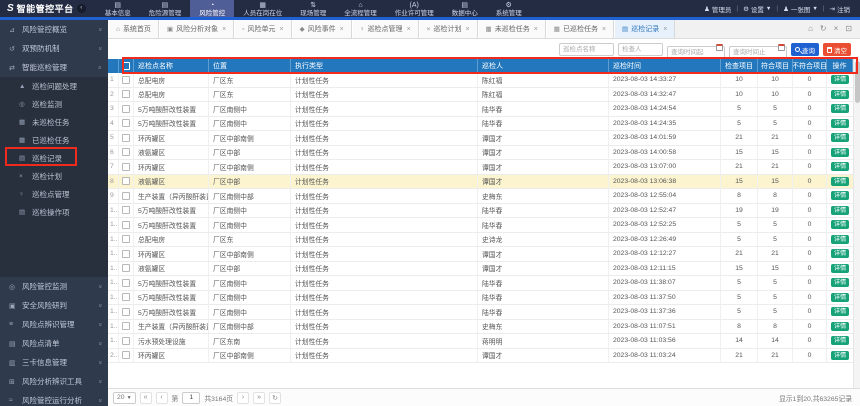 This screenshot has width=860, height=406. What do you see at coordinates (586, 49) in the screenshot?
I see `point-name-input` at bounding box center [586, 49].